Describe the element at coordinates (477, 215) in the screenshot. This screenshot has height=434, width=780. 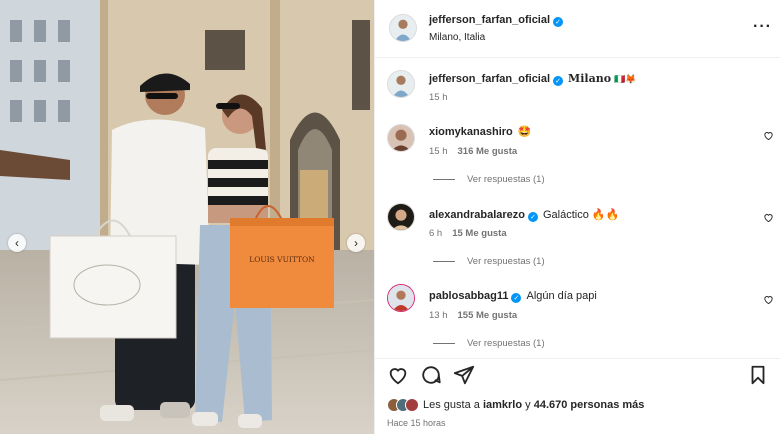
I see `comment-username: alexandrabalarezo` at that location.